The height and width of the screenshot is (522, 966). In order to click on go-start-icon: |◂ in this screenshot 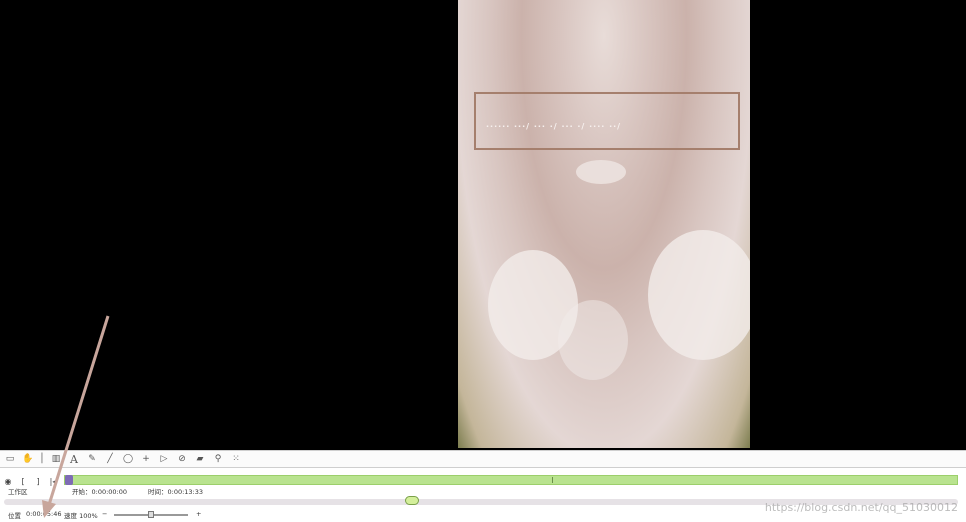, I will do `click(53, 481)`.